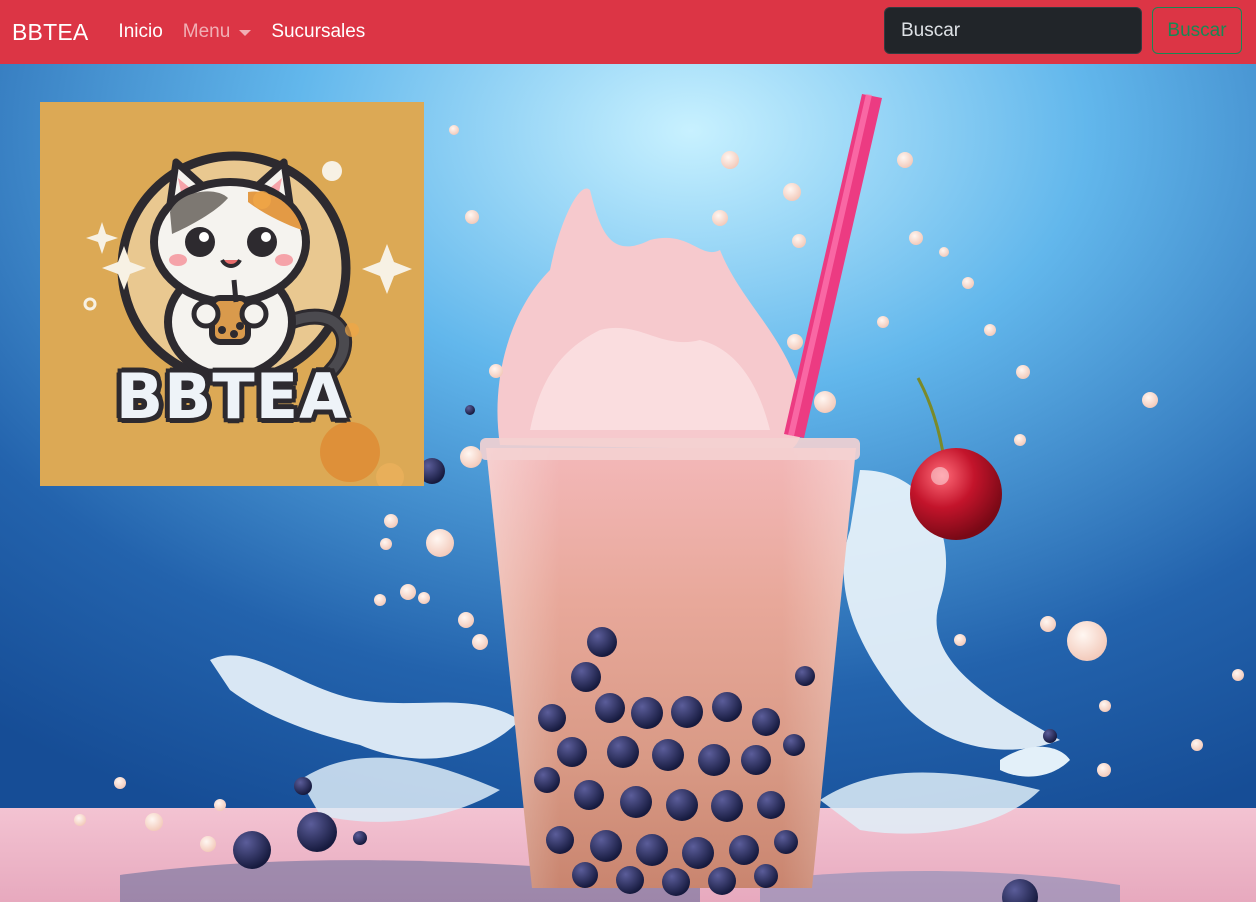 The image size is (1256, 902). I want to click on navbar: BBTEA Inicio Menu Sucursales Buscar, so click(628, 32).